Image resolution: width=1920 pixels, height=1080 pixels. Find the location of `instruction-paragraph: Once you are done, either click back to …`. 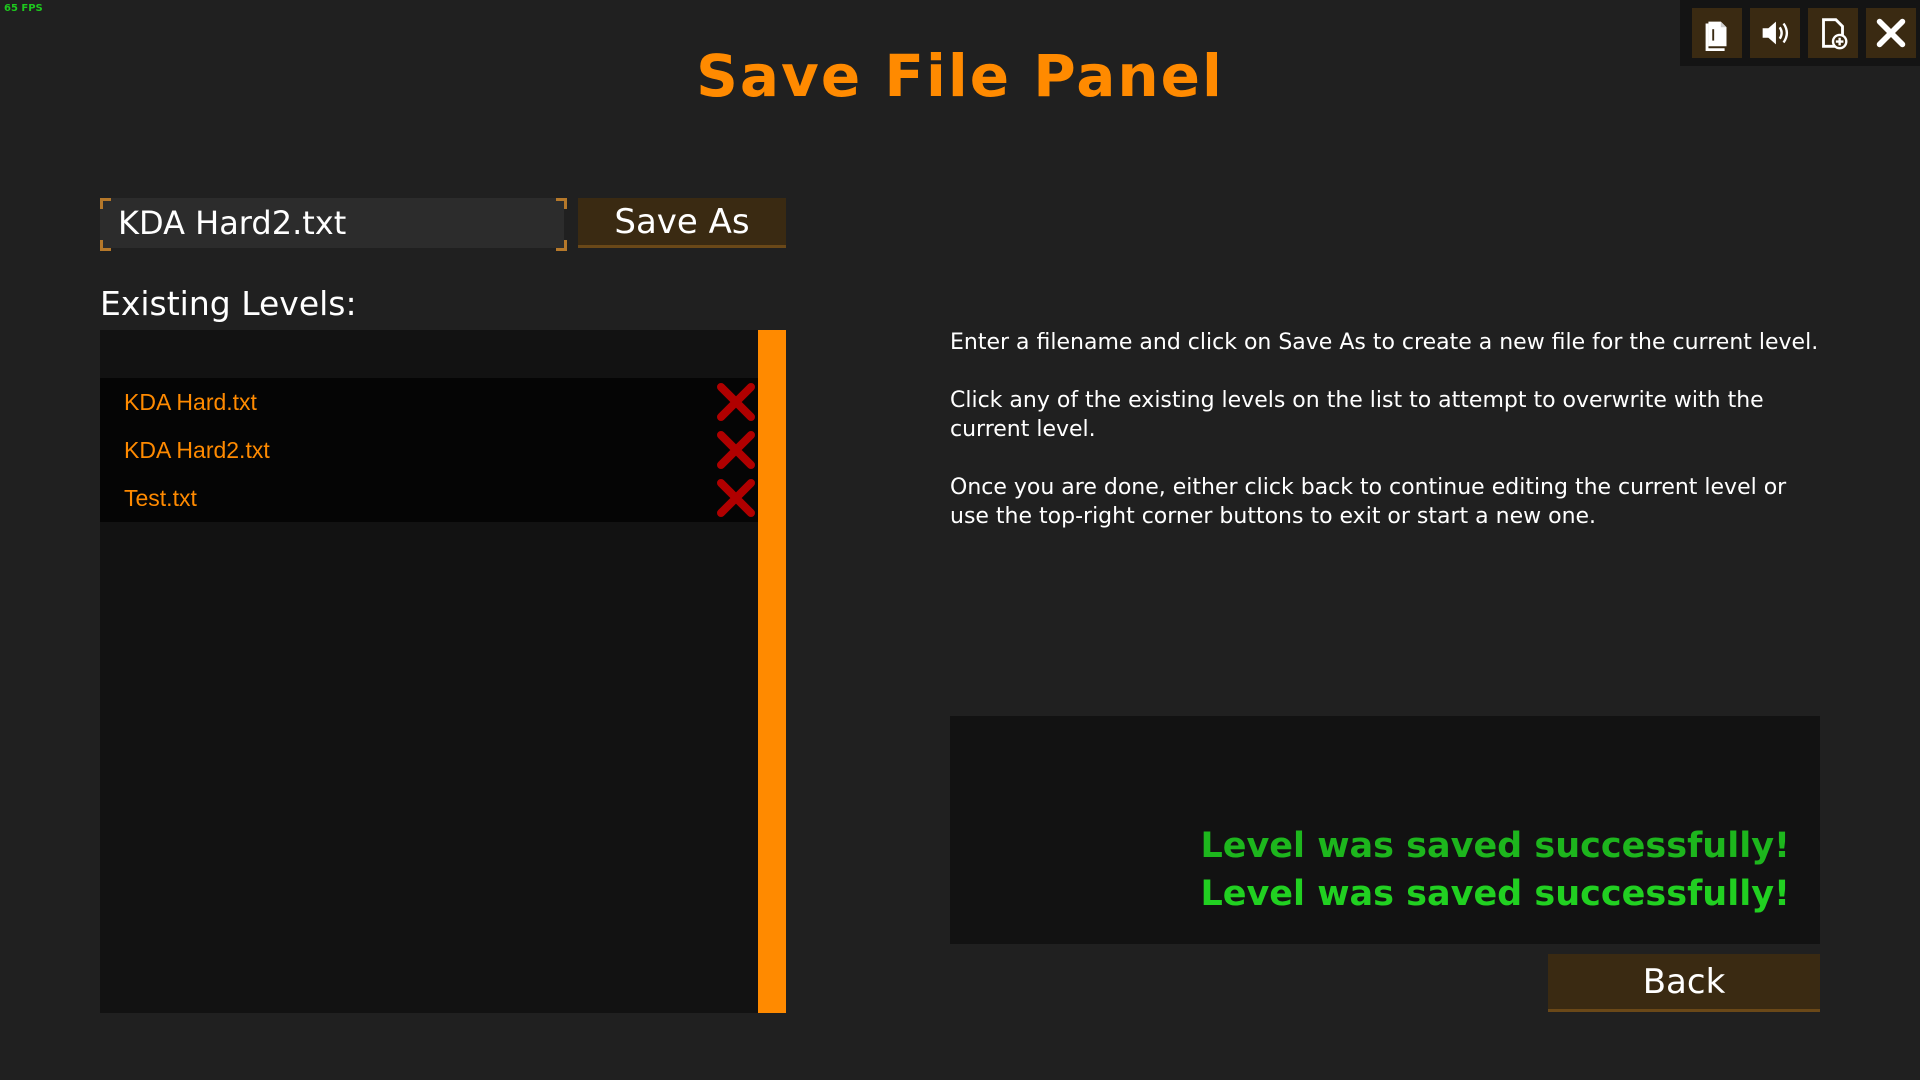

instruction-paragraph: Once you are done, either click back to … is located at coordinates (1368, 502).